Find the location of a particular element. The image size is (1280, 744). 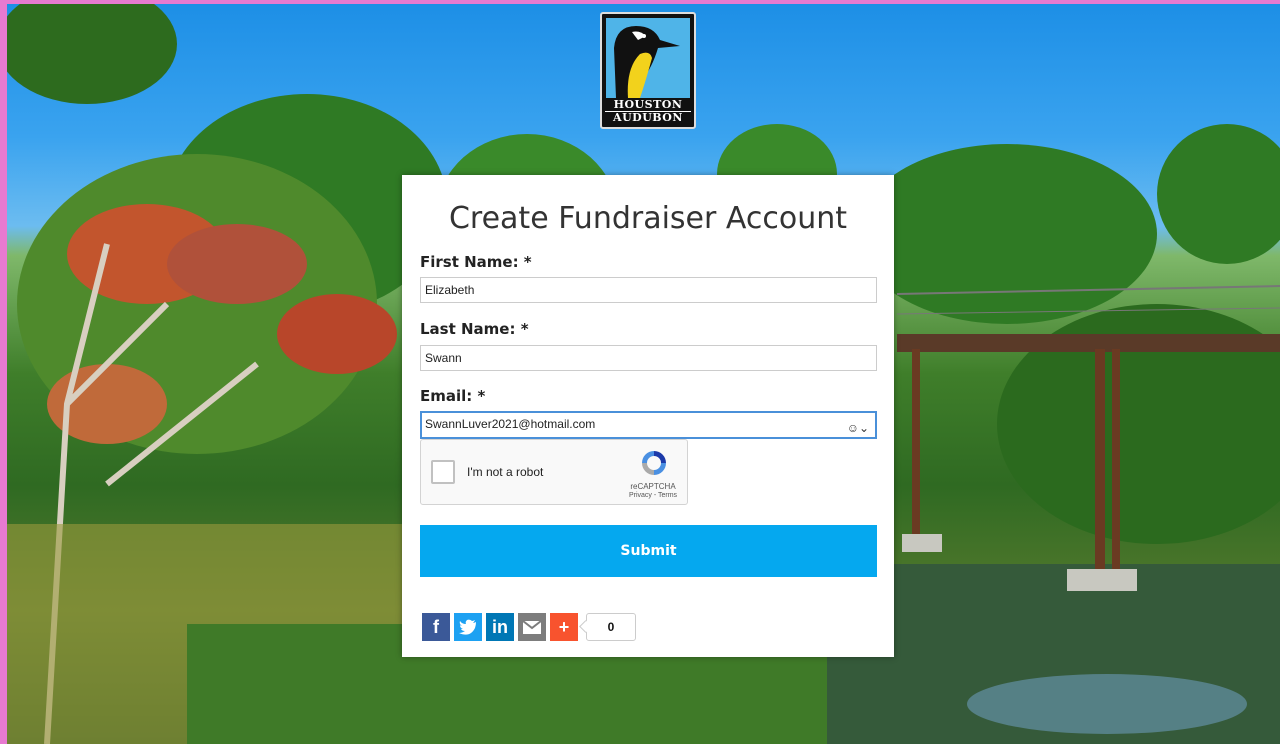

houston-audubon-logo: HOUSTON AUDUBON is located at coordinates (648, 70).